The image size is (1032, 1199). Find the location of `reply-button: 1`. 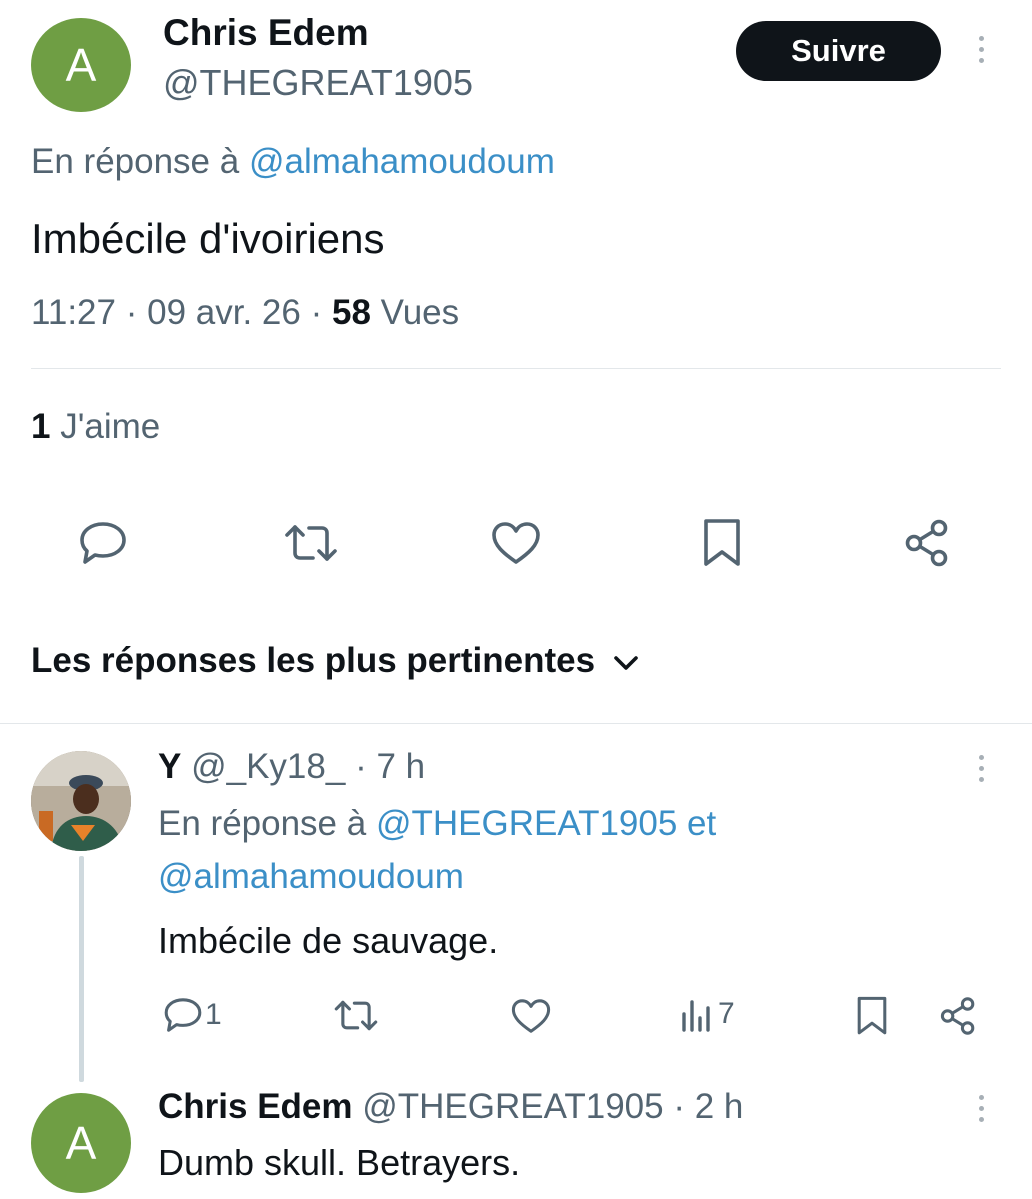

reply-button: 1 is located at coordinates (192, 1015).